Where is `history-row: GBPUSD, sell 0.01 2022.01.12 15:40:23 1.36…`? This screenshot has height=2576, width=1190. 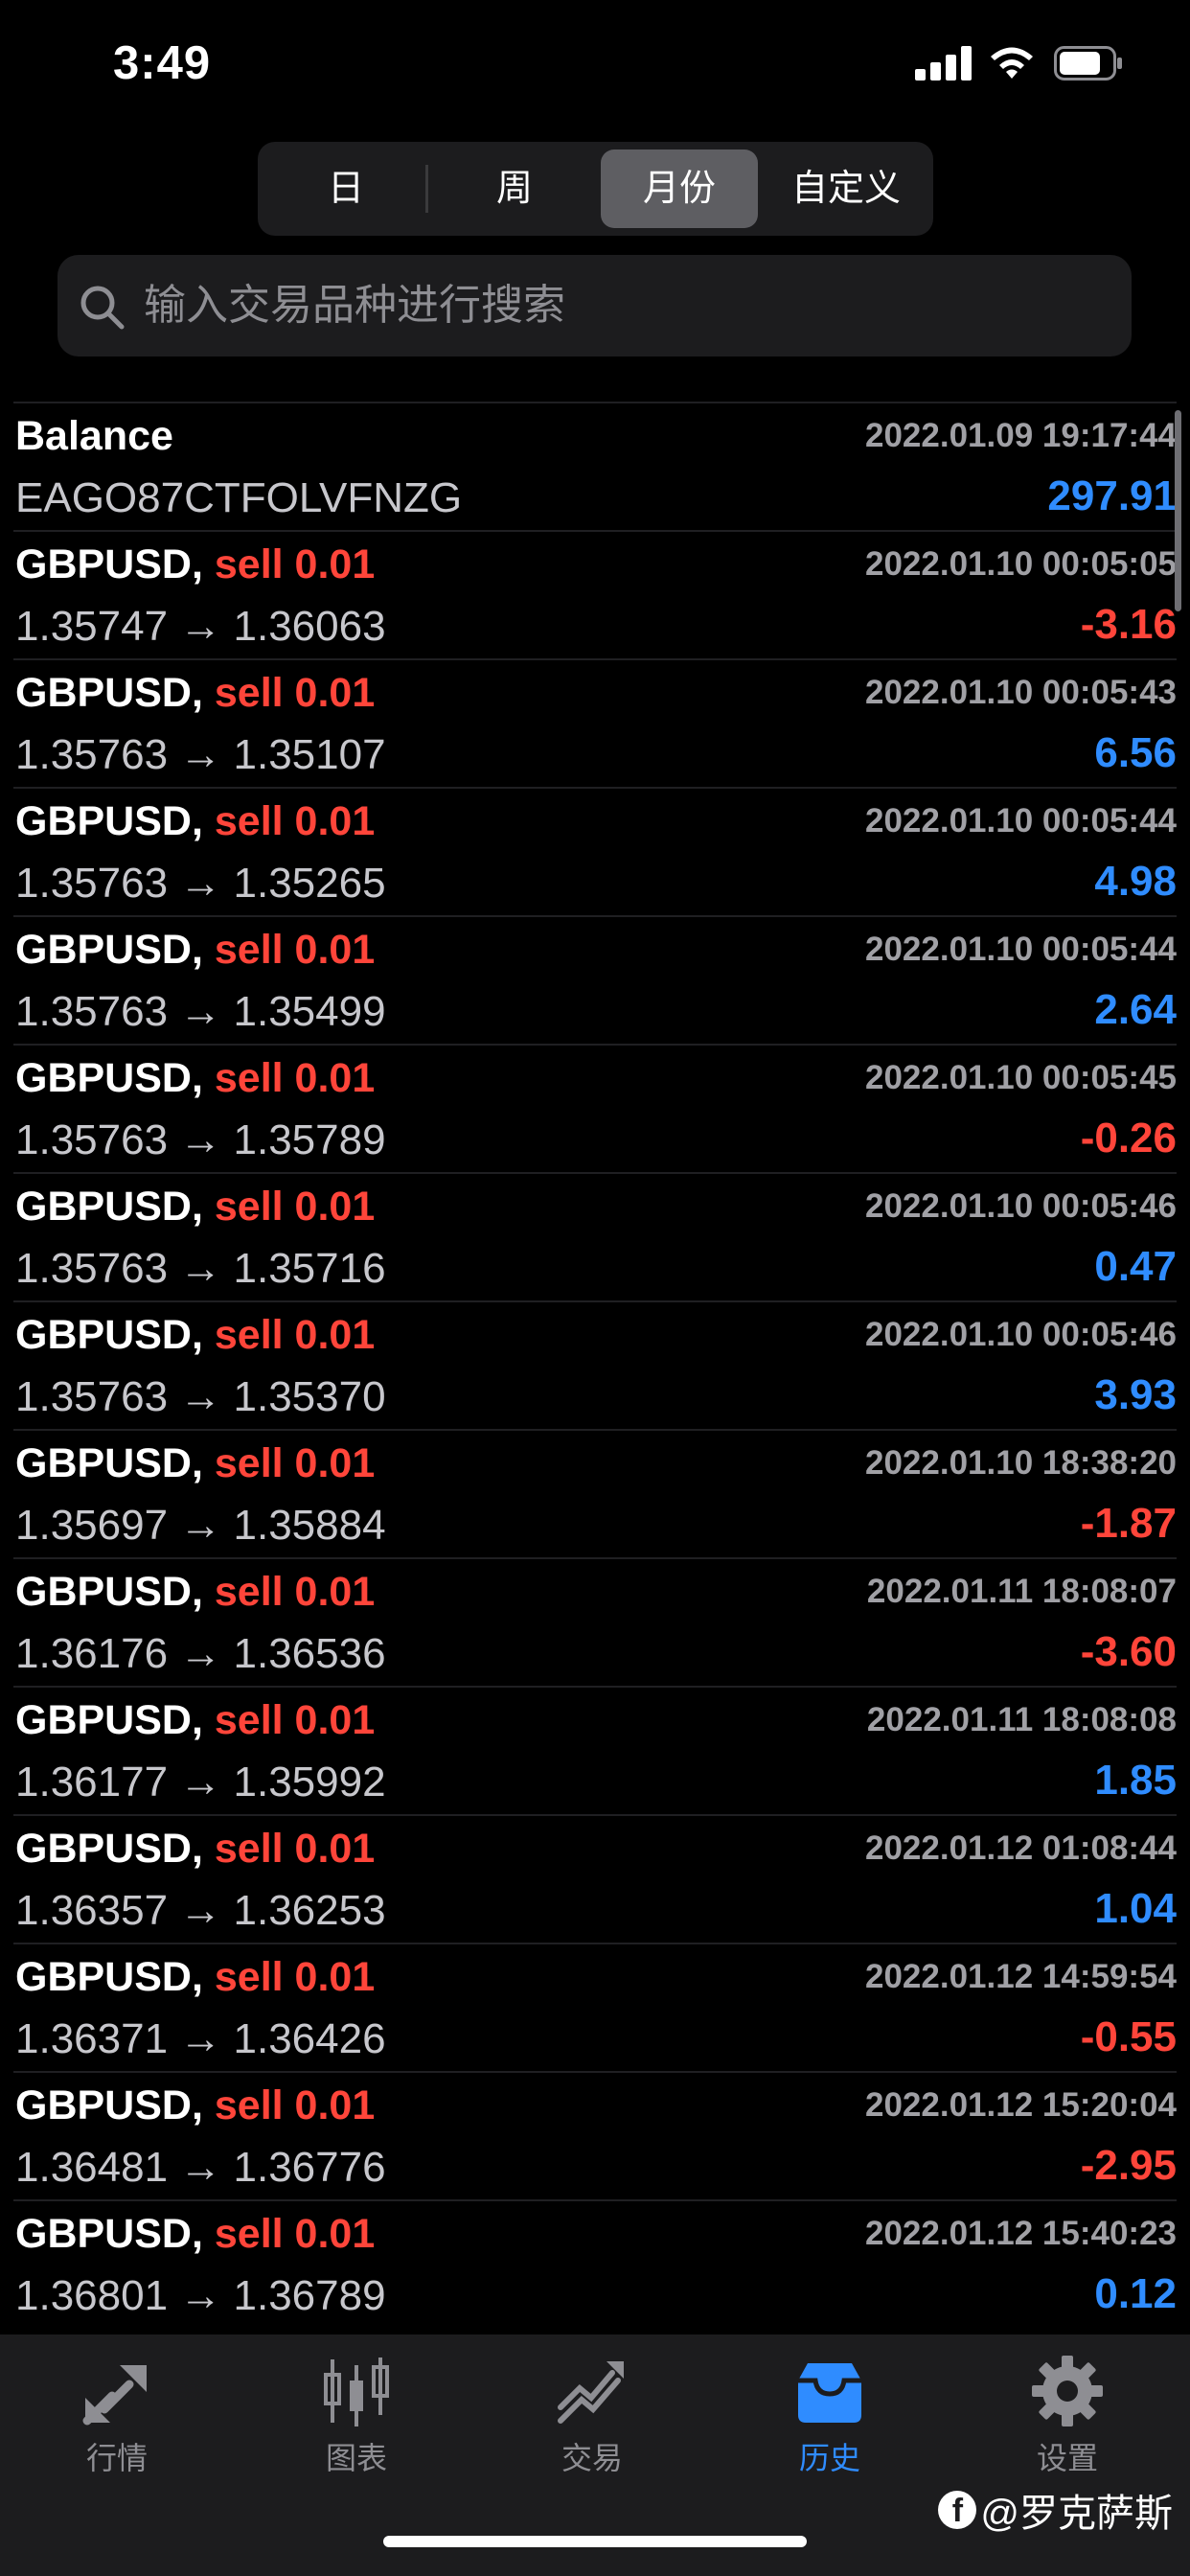
history-row: GBPUSD, sell 0.01 2022.01.12 15:40:23 1.36… is located at coordinates (595, 2263).